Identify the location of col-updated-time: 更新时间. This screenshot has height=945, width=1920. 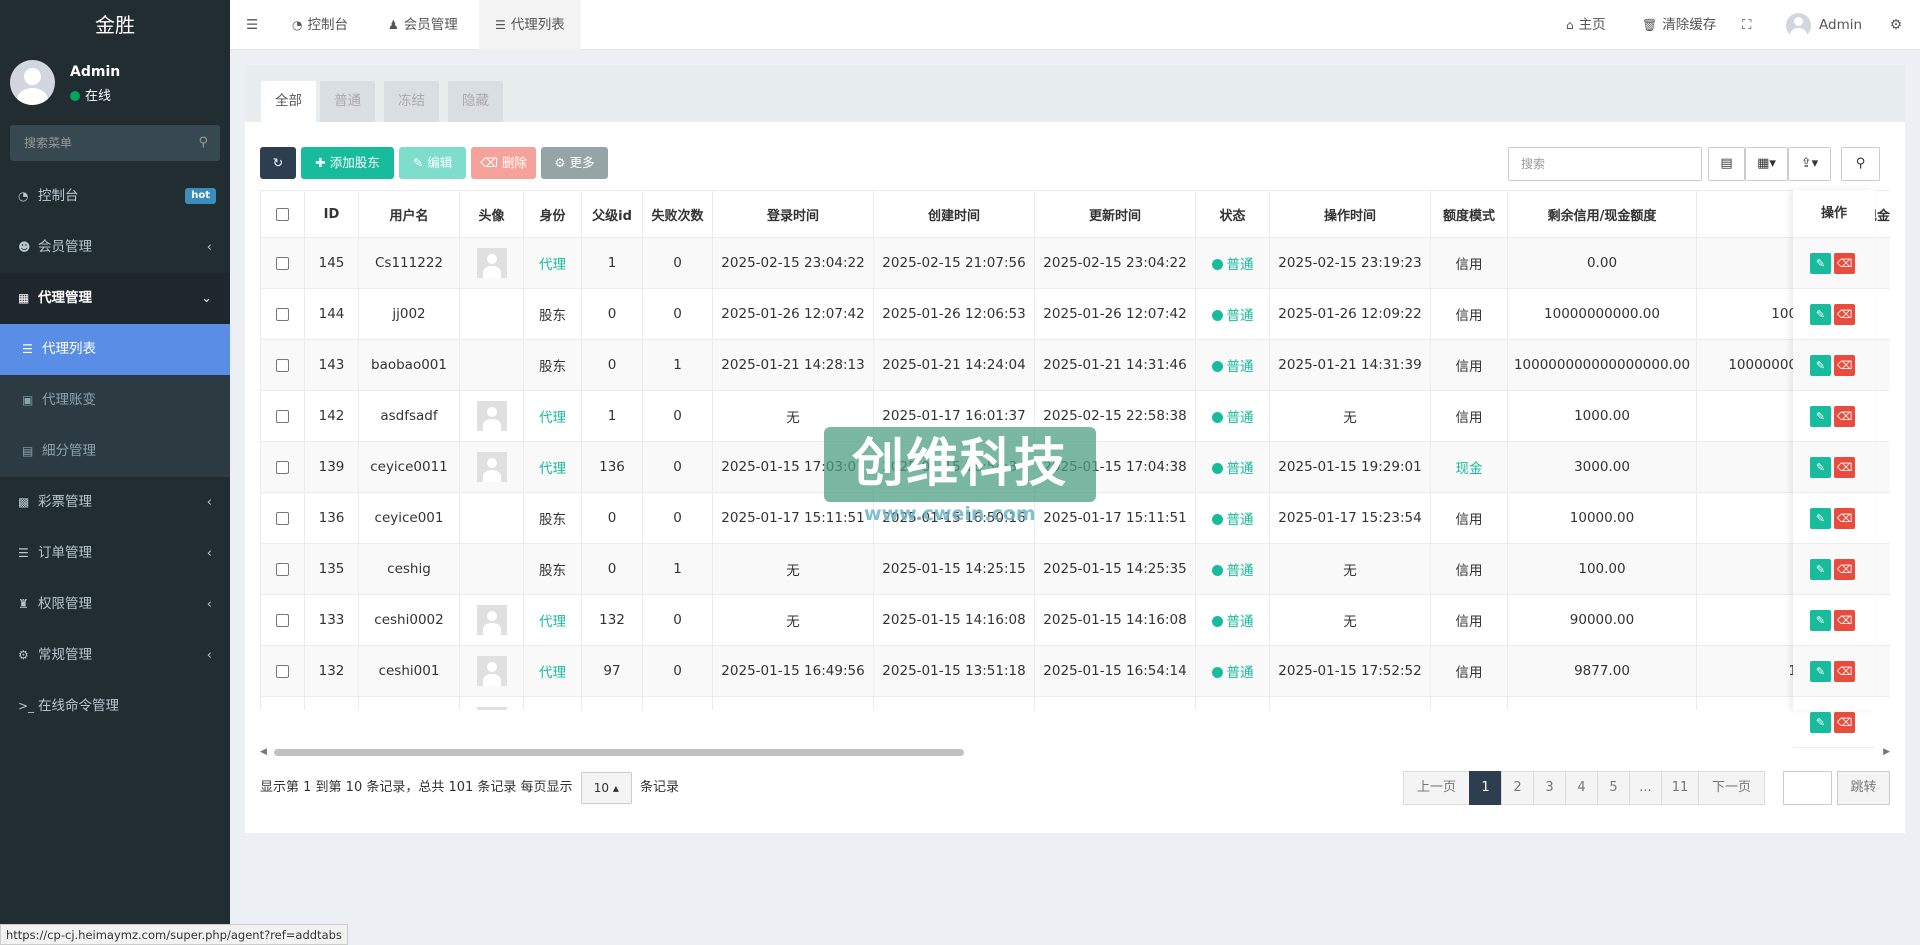
(1115, 214).